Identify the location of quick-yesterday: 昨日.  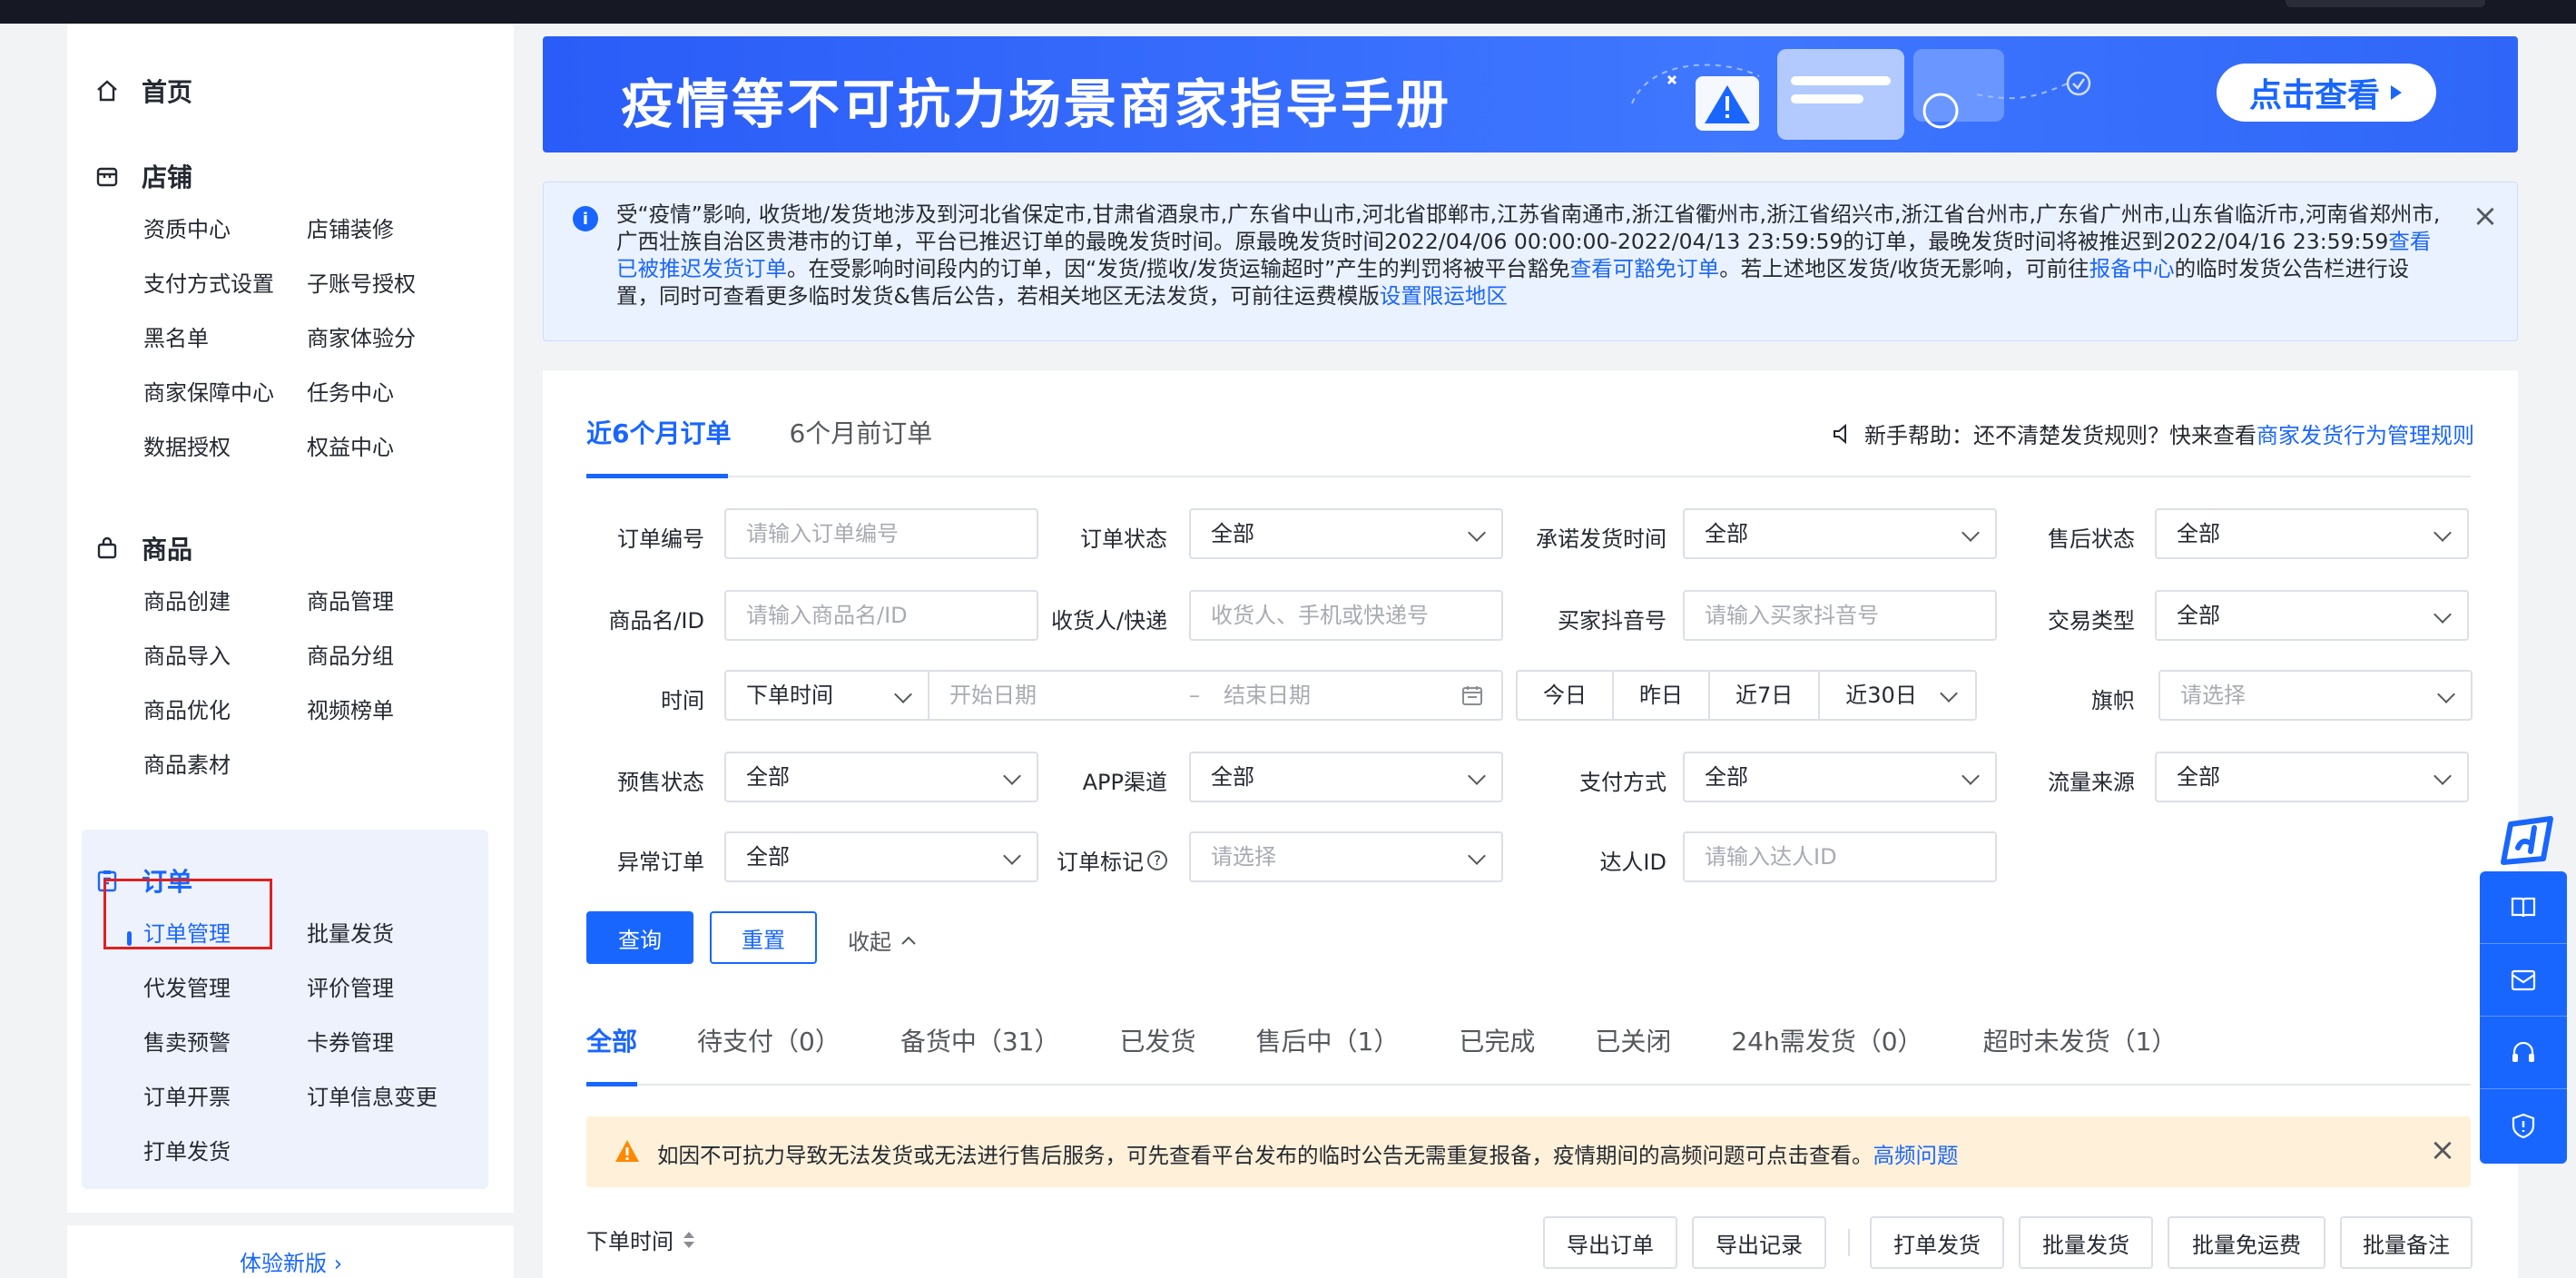
(1662, 695).